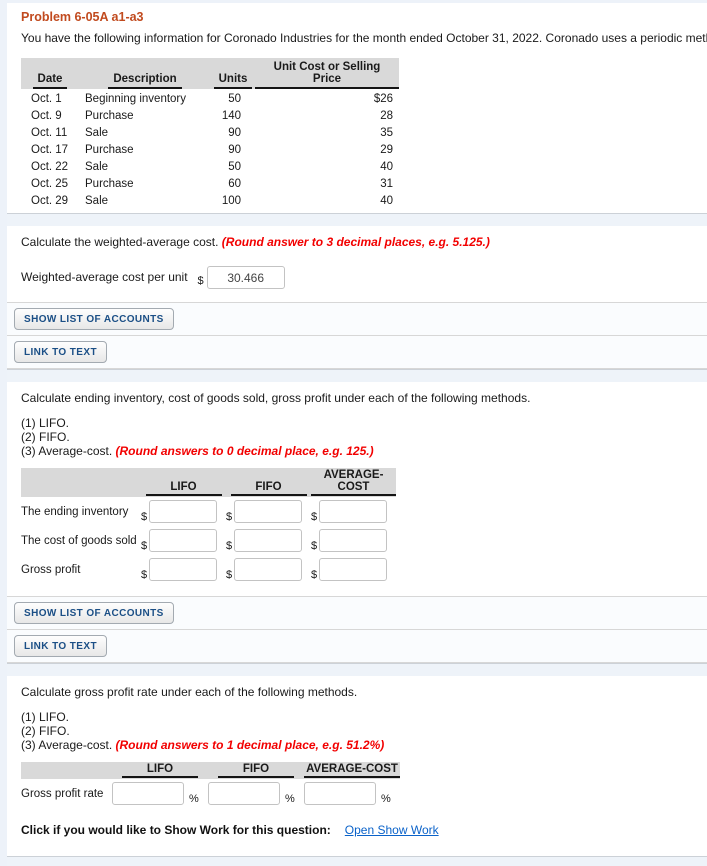 The width and height of the screenshot is (707, 866). Describe the element at coordinates (82, 17) in the screenshot. I see `page-title: Problem 6-05A a1-a3` at that location.